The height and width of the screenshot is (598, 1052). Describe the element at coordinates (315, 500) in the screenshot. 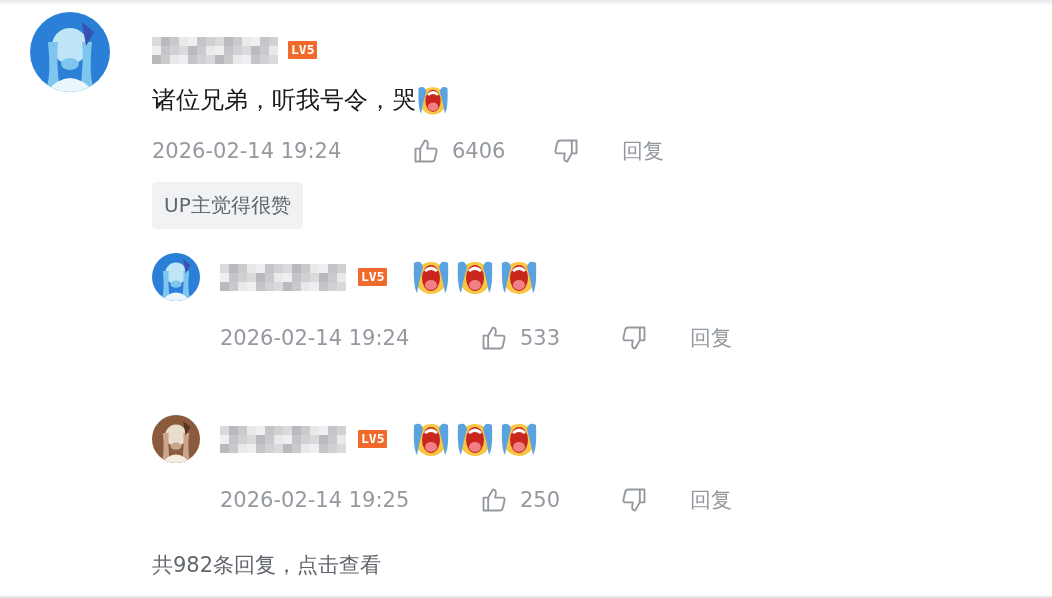

I see `timestamp: 2026-02-14 19:25` at that location.